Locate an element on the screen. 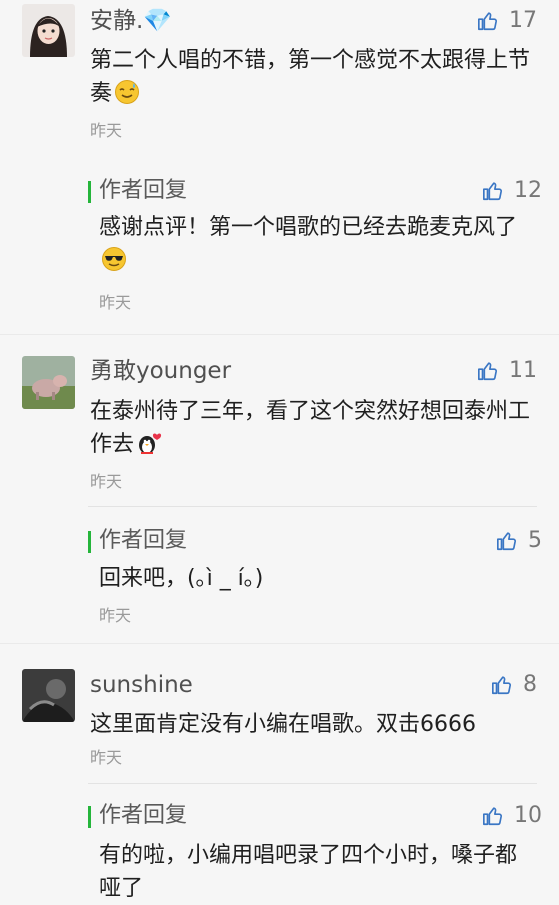 The image size is (559, 905). like-button: 10 is located at coordinates (512, 816).